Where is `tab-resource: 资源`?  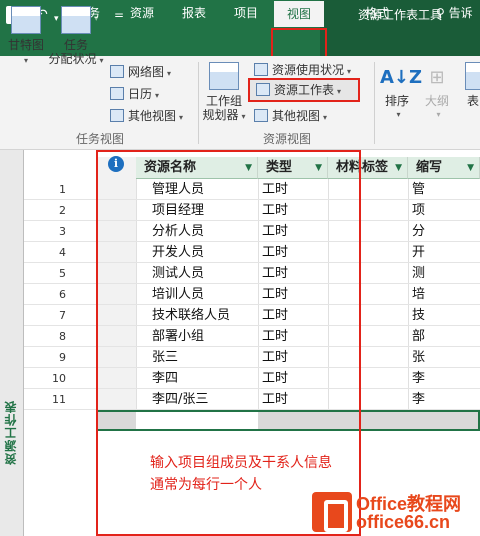
tab-resource: 资源 is located at coordinates (142, 13).